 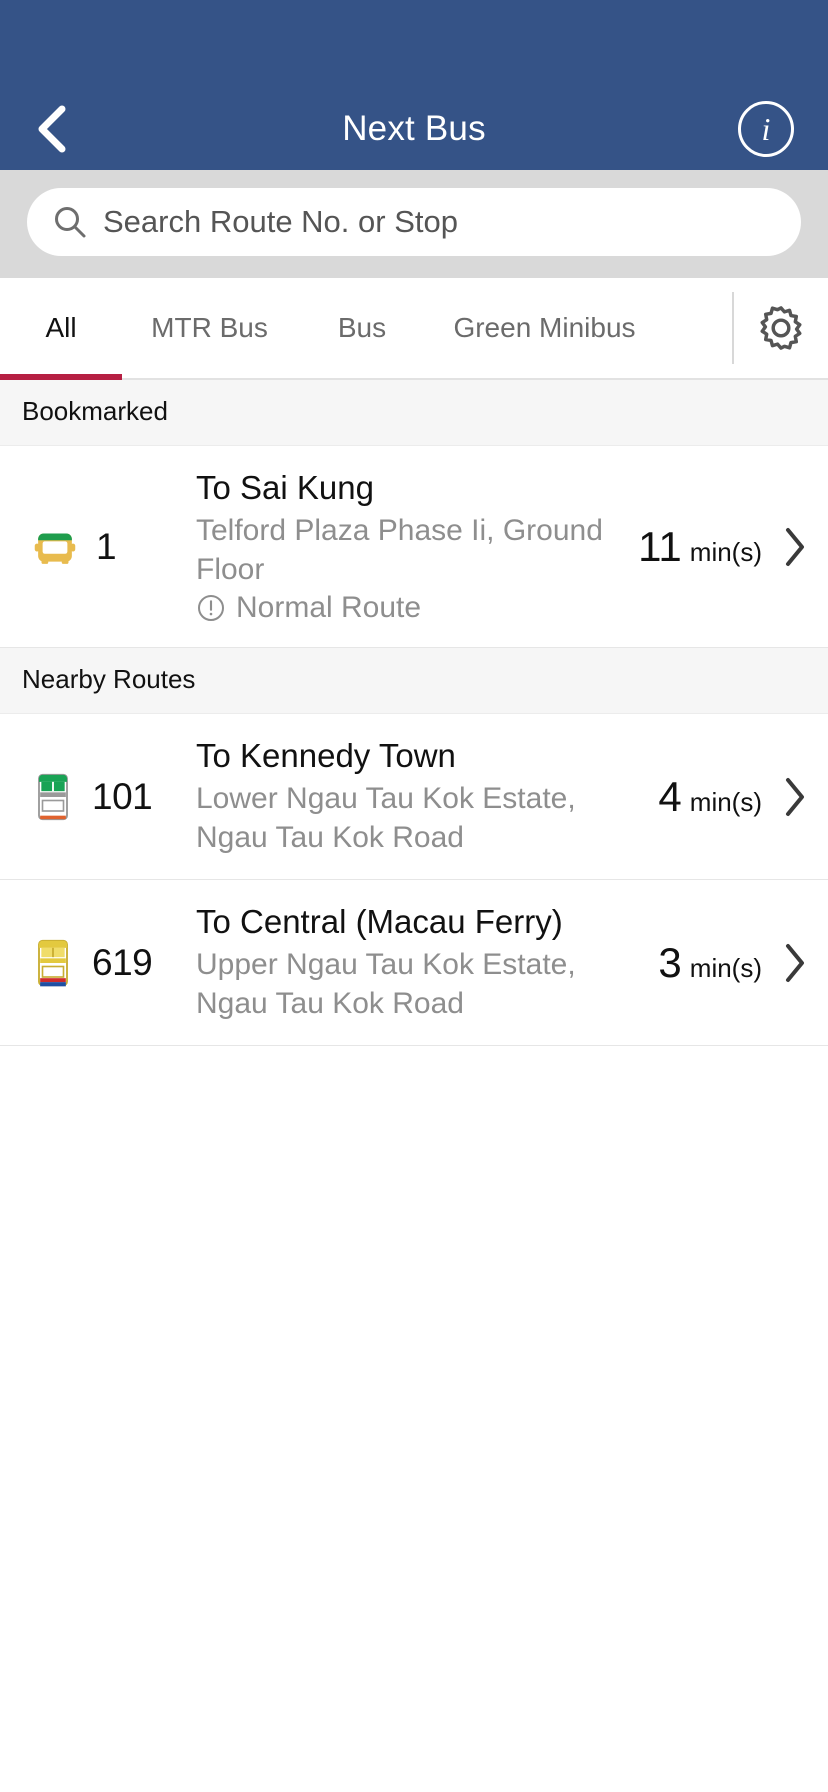 What do you see at coordinates (379, 922) in the screenshot?
I see `route-destination: To Central (Macau Ferry)` at bounding box center [379, 922].